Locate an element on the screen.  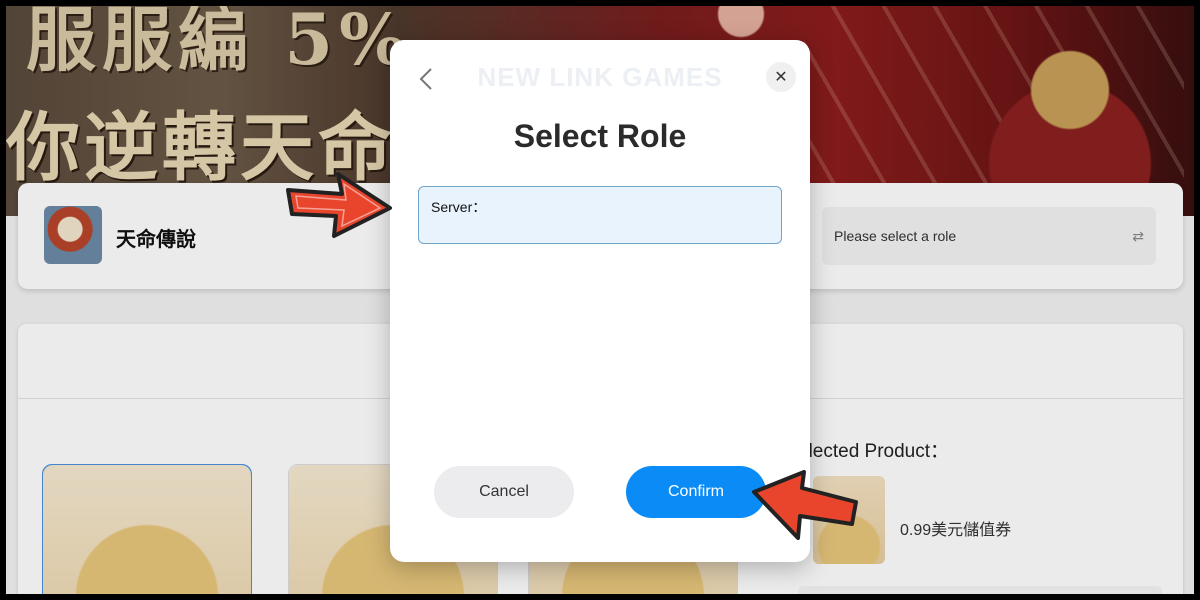
confirm-button: Confirm is located at coordinates (696, 492).